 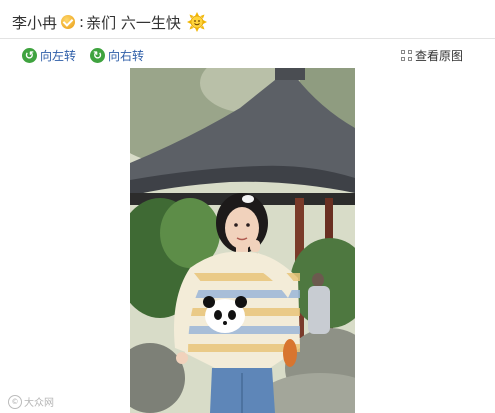 What do you see at coordinates (406, 55) in the screenshot?
I see `expand-icon` at bounding box center [406, 55].